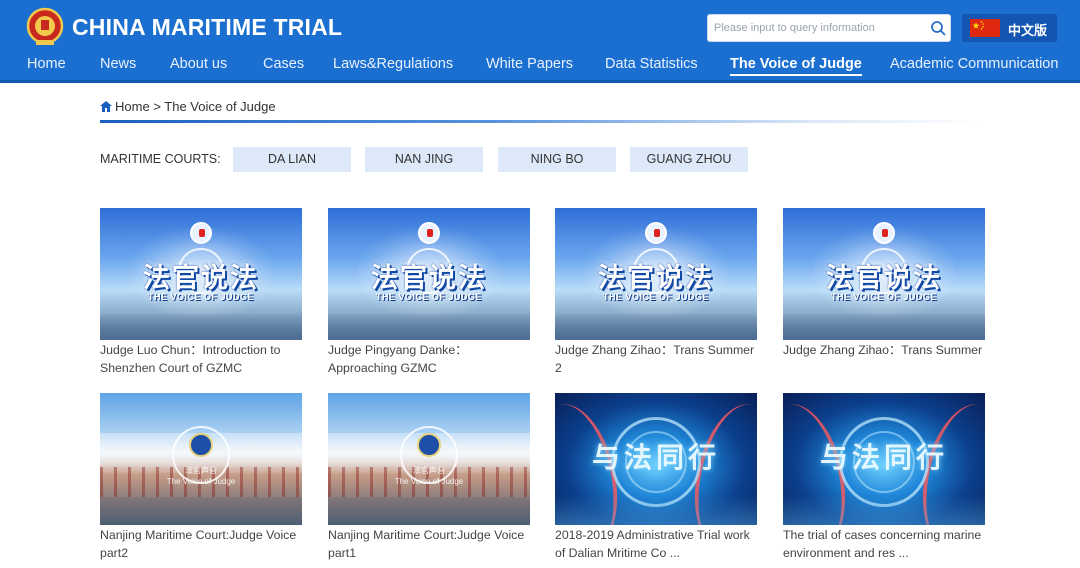  I want to click on nav-item-news: News, so click(118, 64).